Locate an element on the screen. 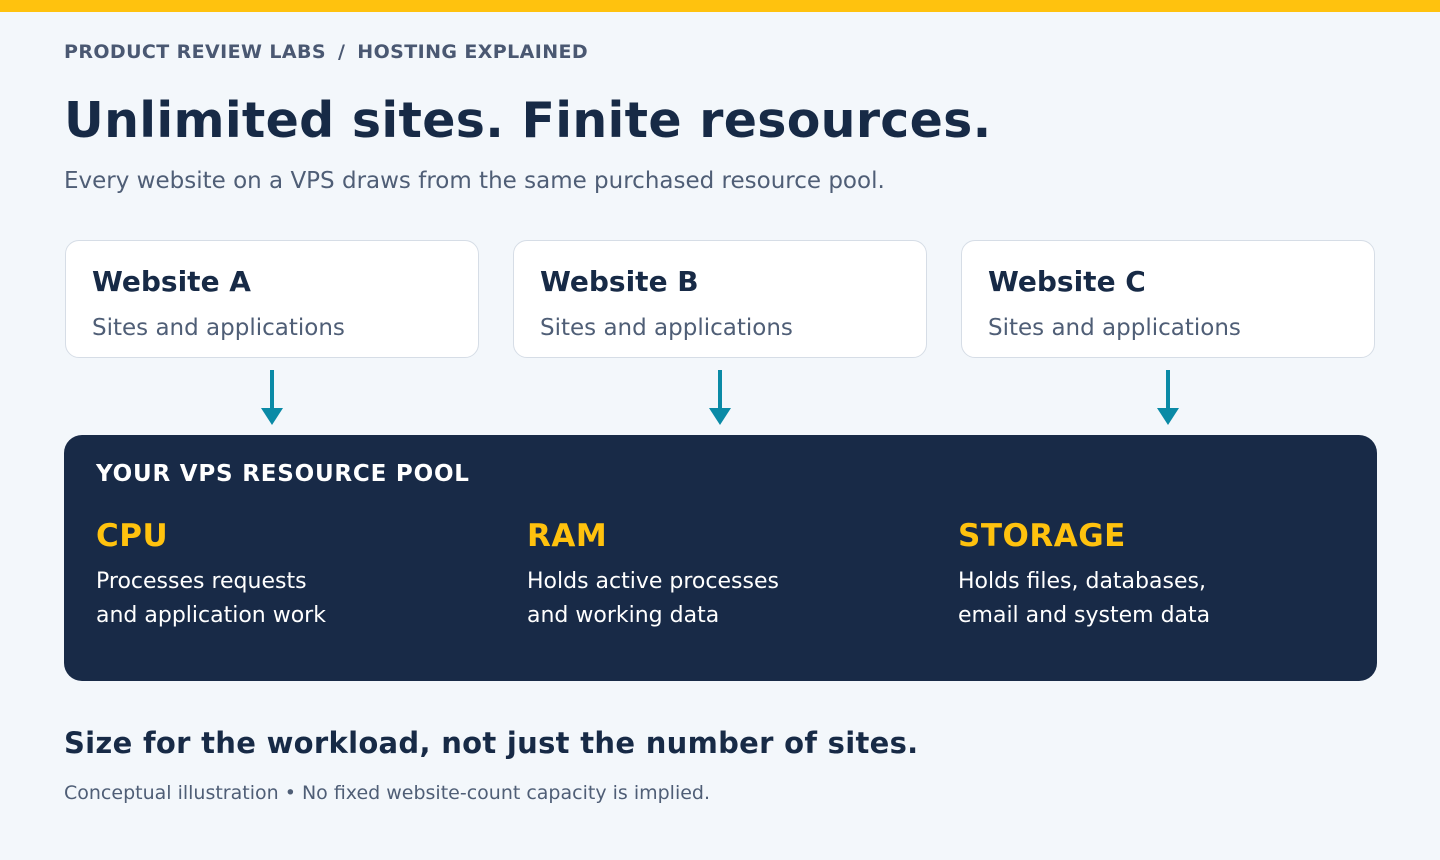  resource-description-line: and application work is located at coordinates (211, 615).